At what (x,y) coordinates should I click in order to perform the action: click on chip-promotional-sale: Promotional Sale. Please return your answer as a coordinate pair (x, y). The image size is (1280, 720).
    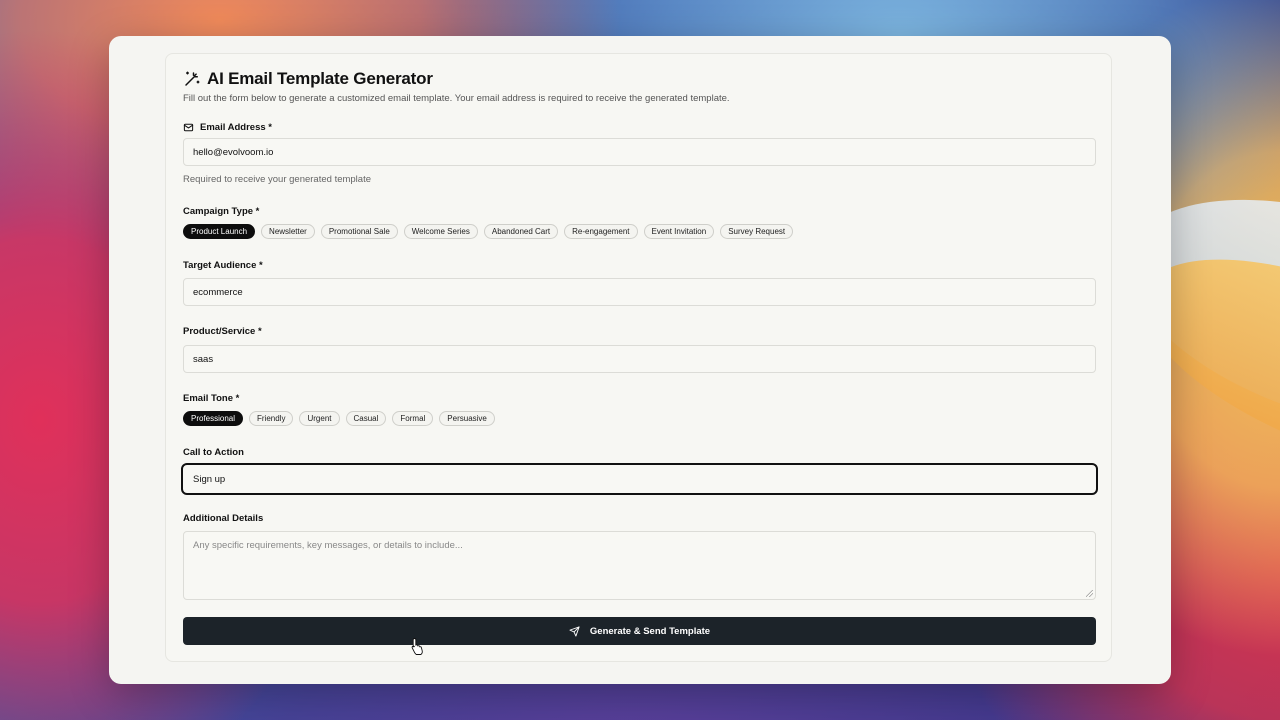
    Looking at the image, I should click on (359, 231).